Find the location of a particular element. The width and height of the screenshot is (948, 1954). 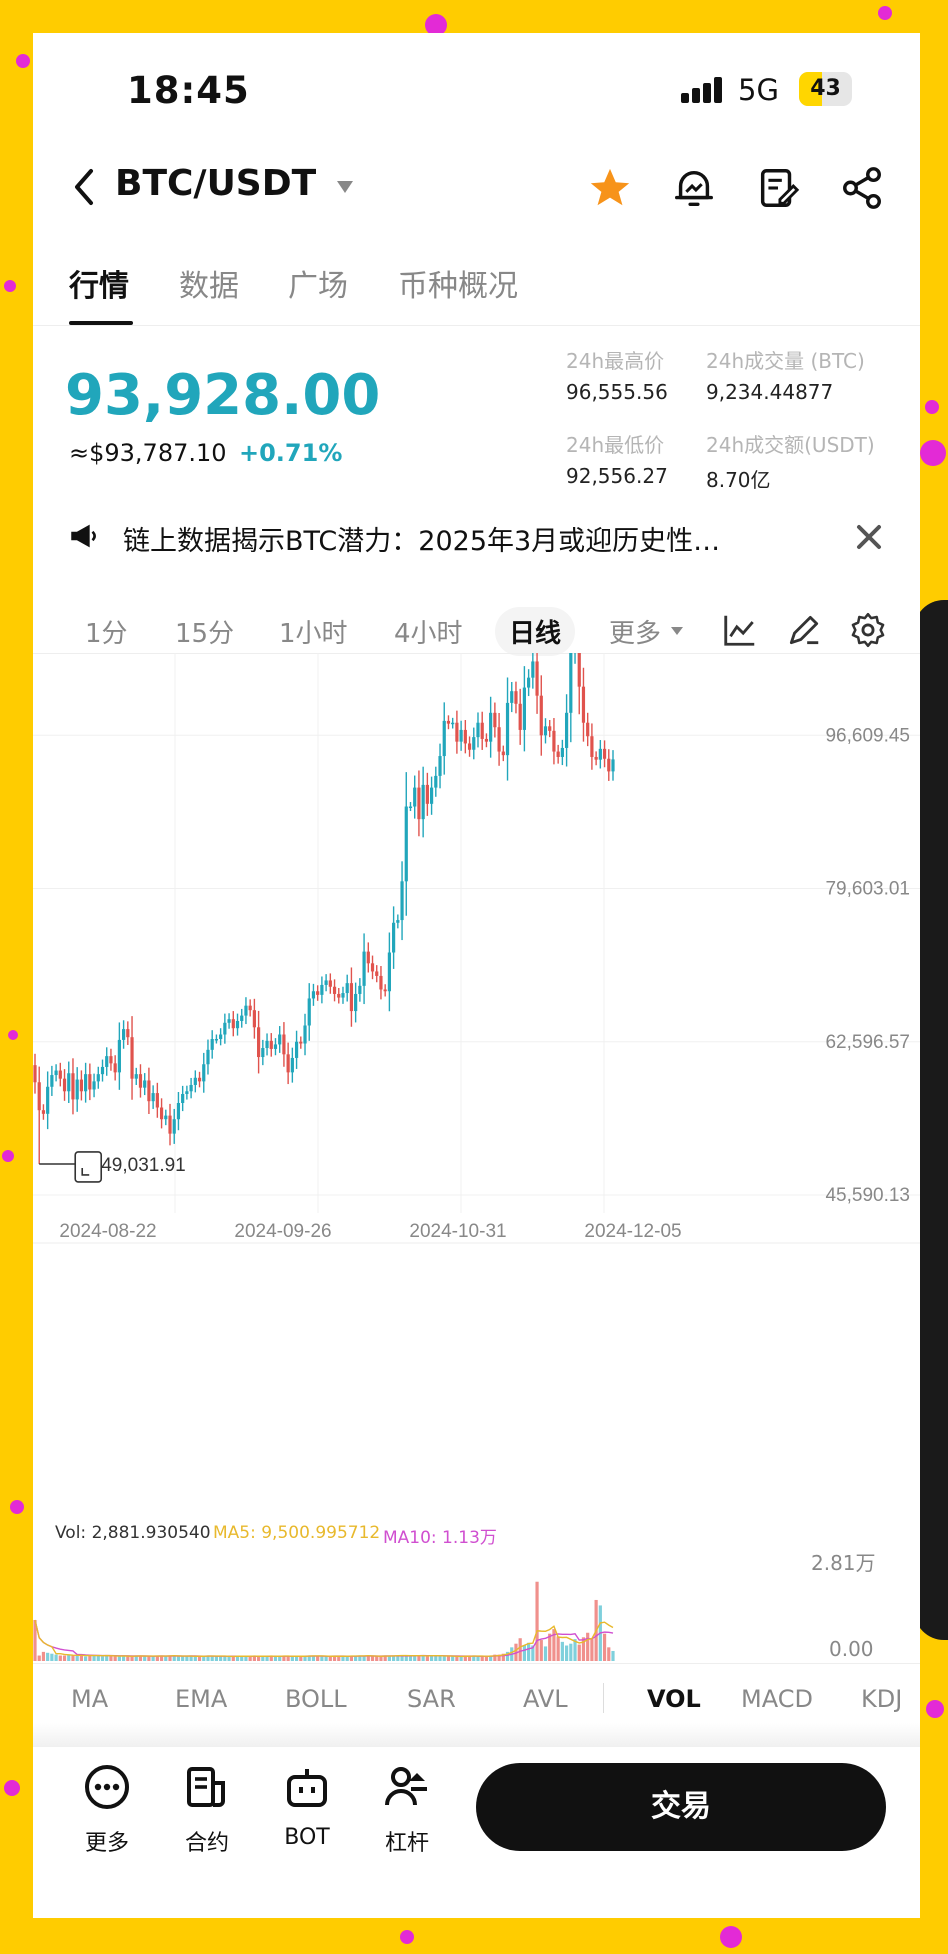

ma10-line is located at coordinates (324, 1638).